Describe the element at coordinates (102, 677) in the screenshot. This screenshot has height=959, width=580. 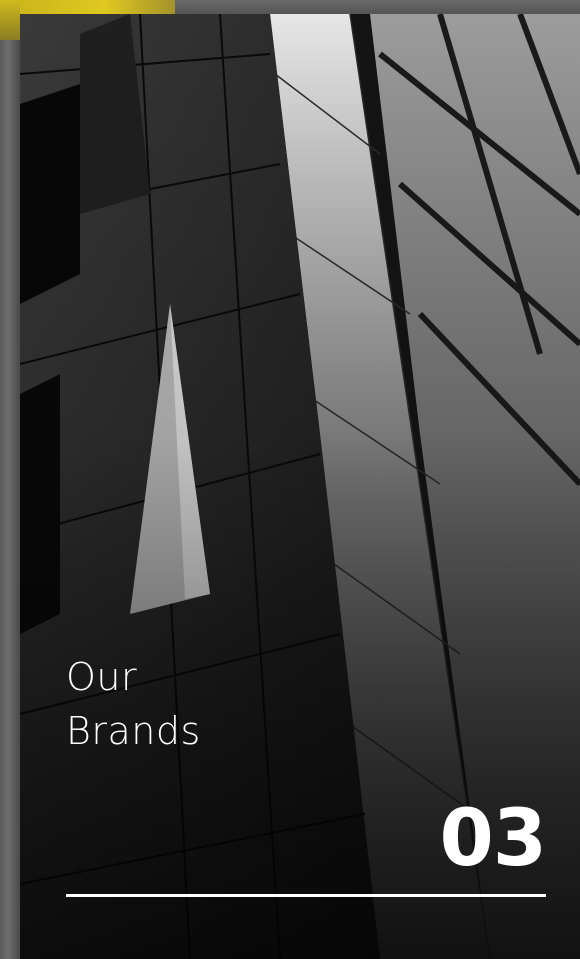
I see `title-line-1: Our` at that location.